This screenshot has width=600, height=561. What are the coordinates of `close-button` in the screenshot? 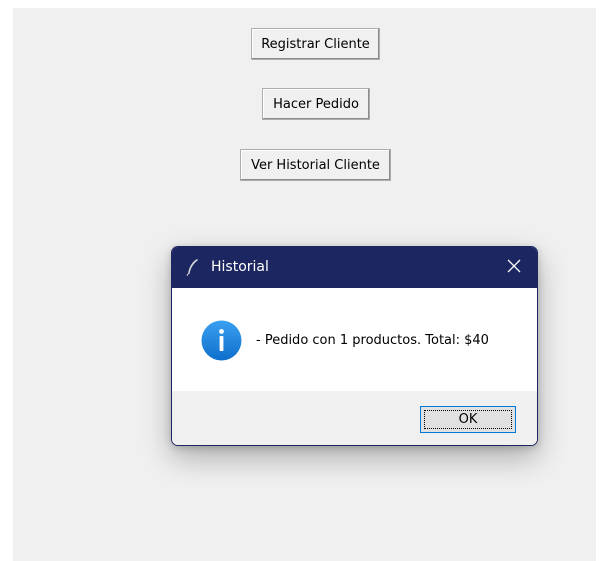 It's located at (514, 267).